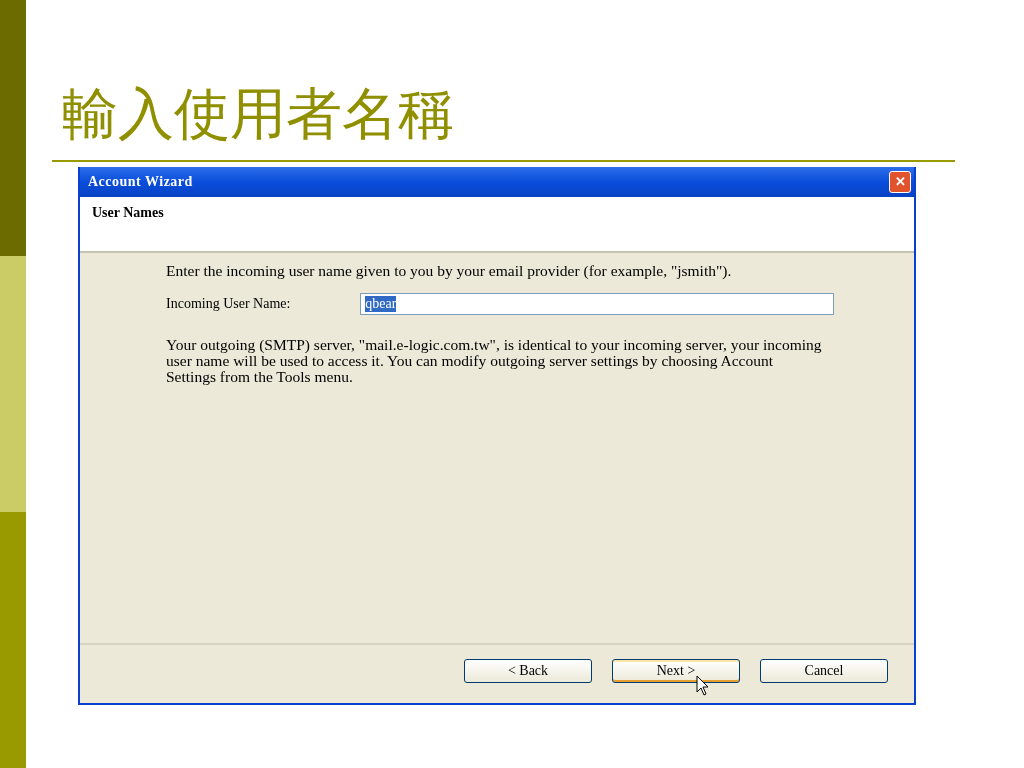  What do you see at coordinates (140, 182) in the screenshot?
I see `window-title: Account Wizard` at bounding box center [140, 182].